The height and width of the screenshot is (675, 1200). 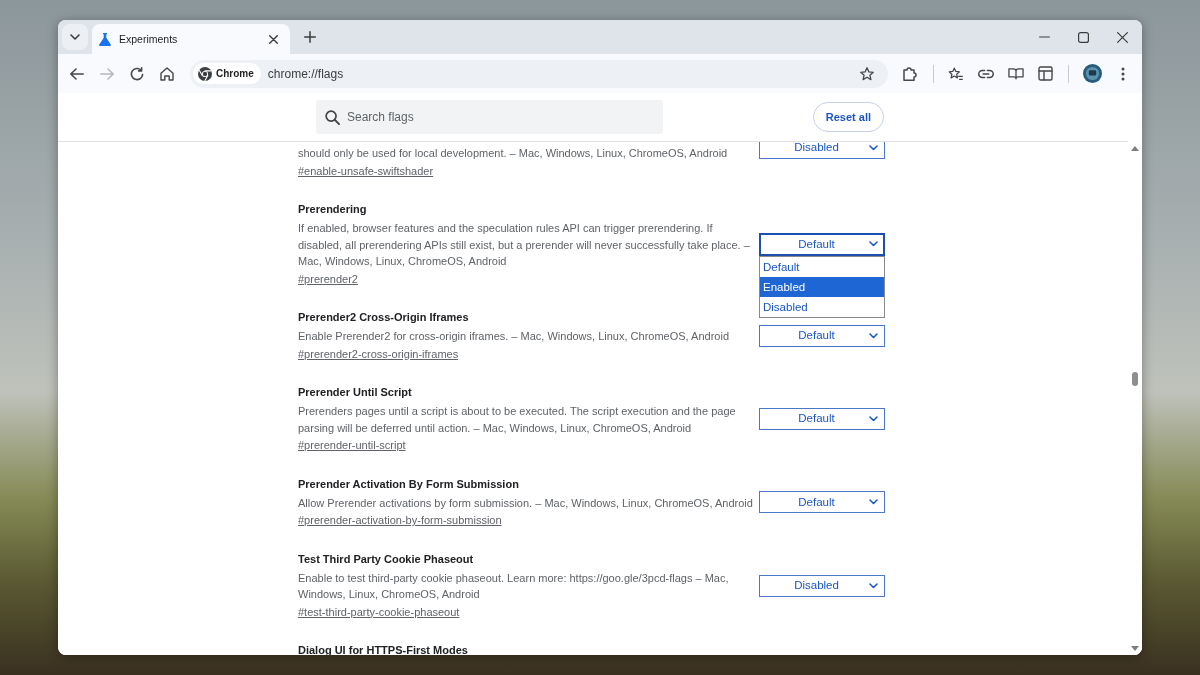 I want to click on flag-link: #prerender2, so click(x=328, y=279).